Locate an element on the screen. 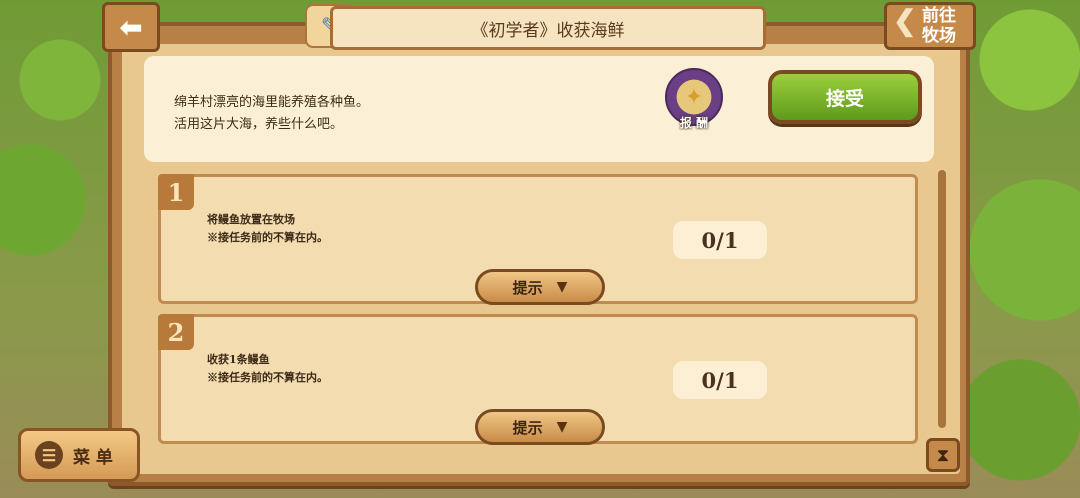 The height and width of the screenshot is (498, 1080). description-line-1: 绵羊村漂亮的海里能养殖各种鱼。 is located at coordinates (272, 102).